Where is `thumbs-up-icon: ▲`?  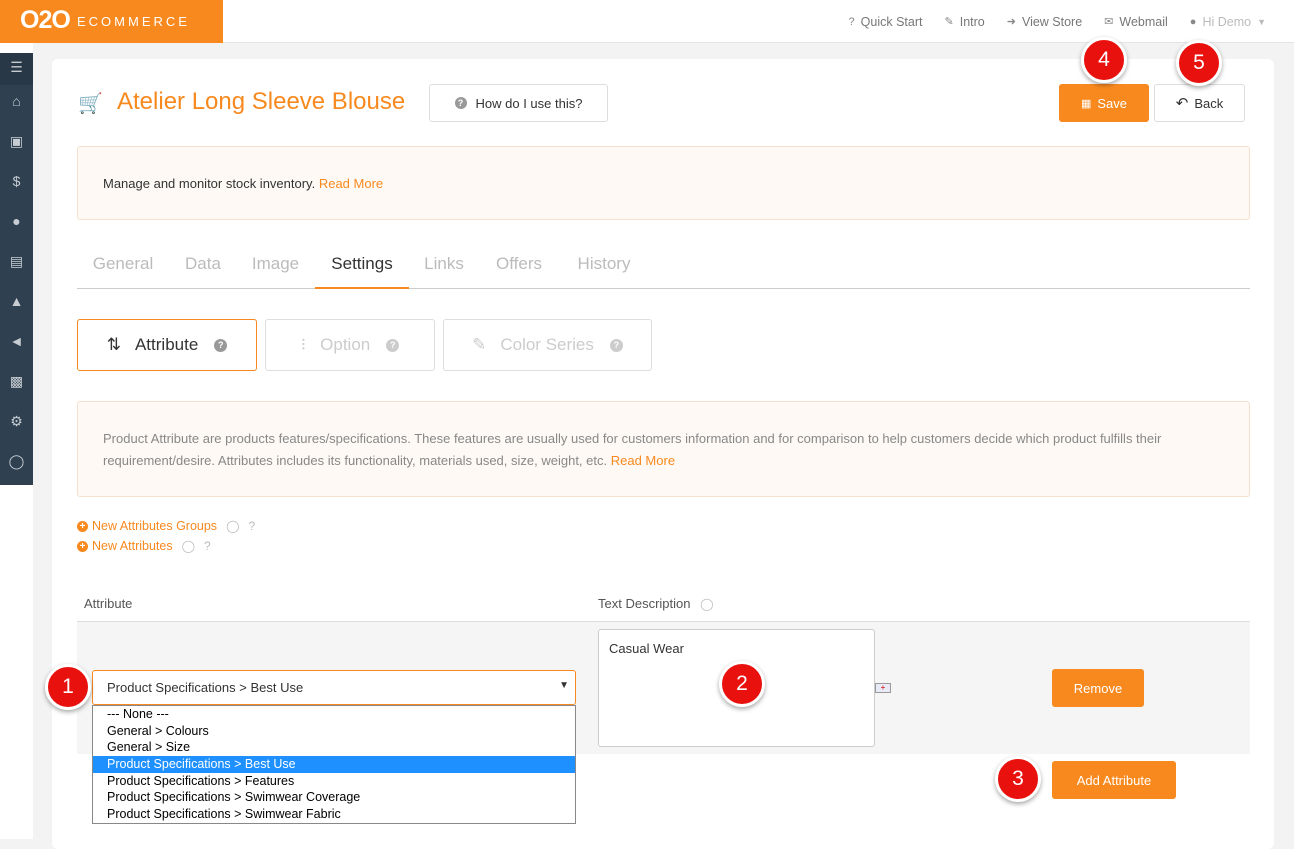
thumbs-up-icon: ▲ is located at coordinates (16, 301).